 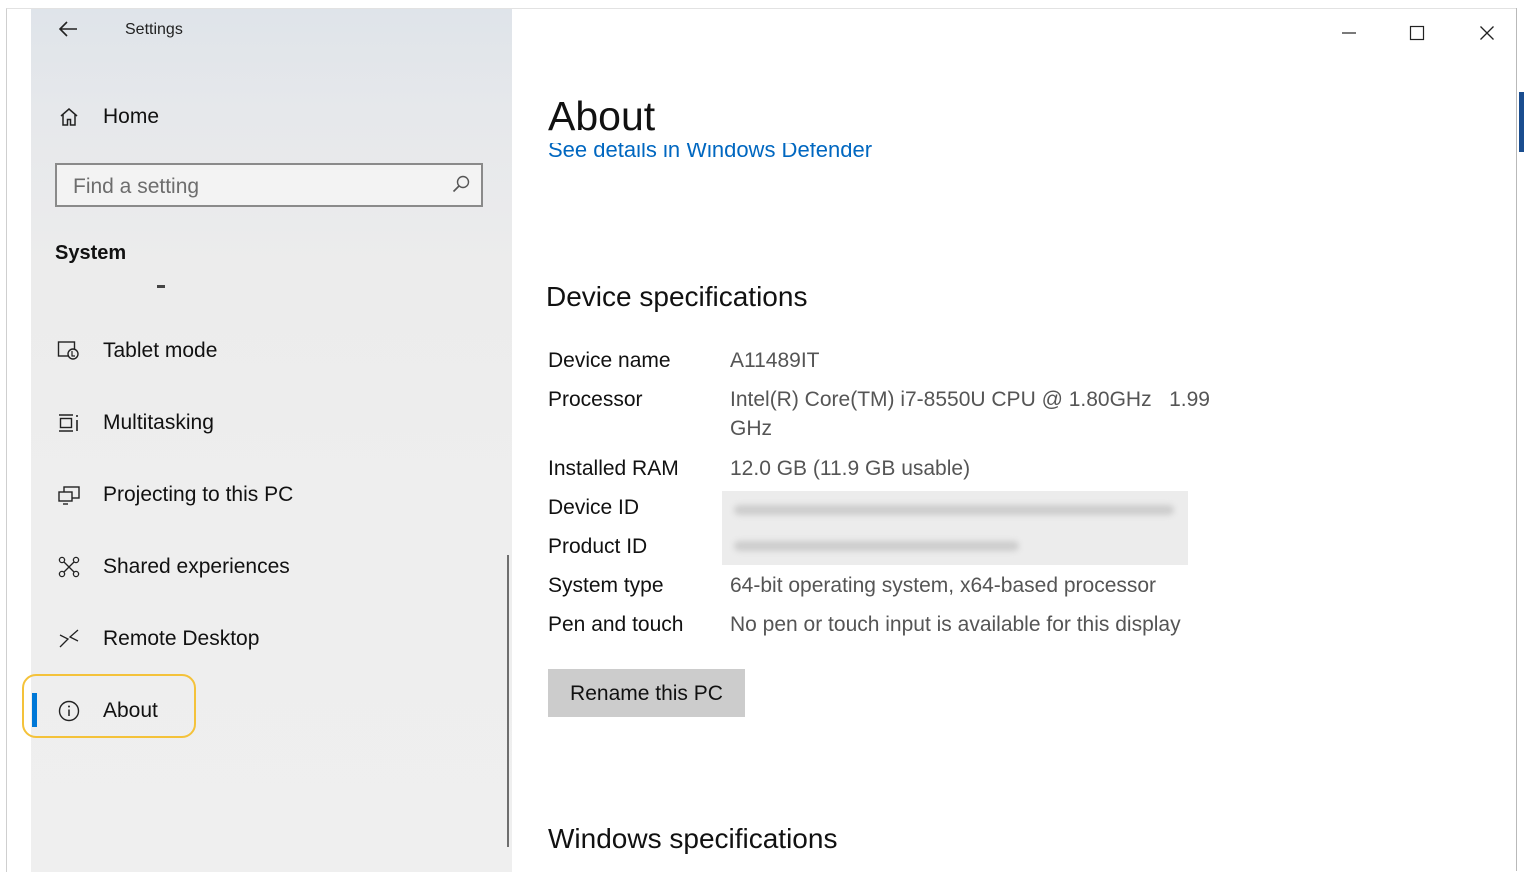 What do you see at coordinates (160, 350) in the screenshot?
I see `sidebar-item-label: Tablet mode` at bounding box center [160, 350].